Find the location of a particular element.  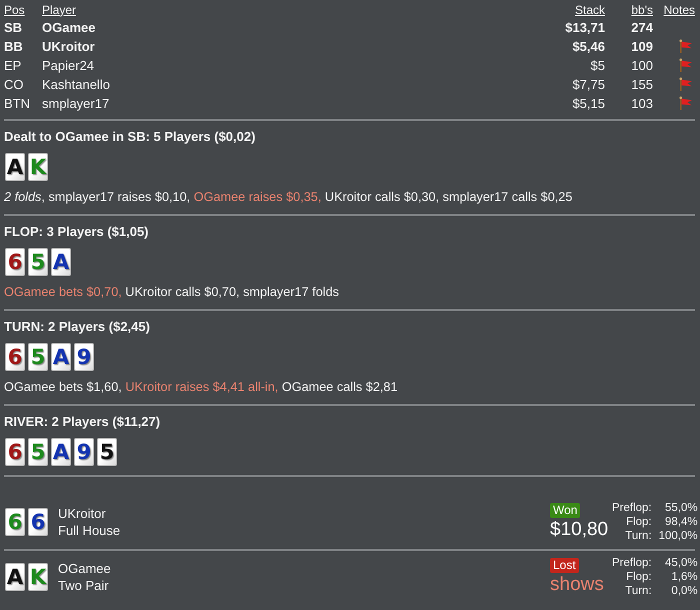

equity-value: 98,4% is located at coordinates (681, 522).